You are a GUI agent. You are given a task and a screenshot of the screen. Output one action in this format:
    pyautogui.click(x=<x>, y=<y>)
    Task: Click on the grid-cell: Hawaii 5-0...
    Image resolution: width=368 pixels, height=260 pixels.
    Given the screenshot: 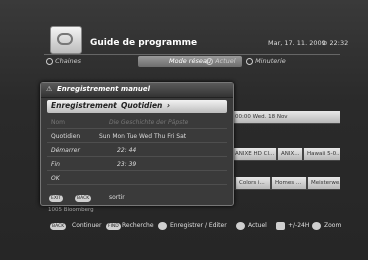 What is the action you would take?
    pyautogui.click(x=322, y=154)
    